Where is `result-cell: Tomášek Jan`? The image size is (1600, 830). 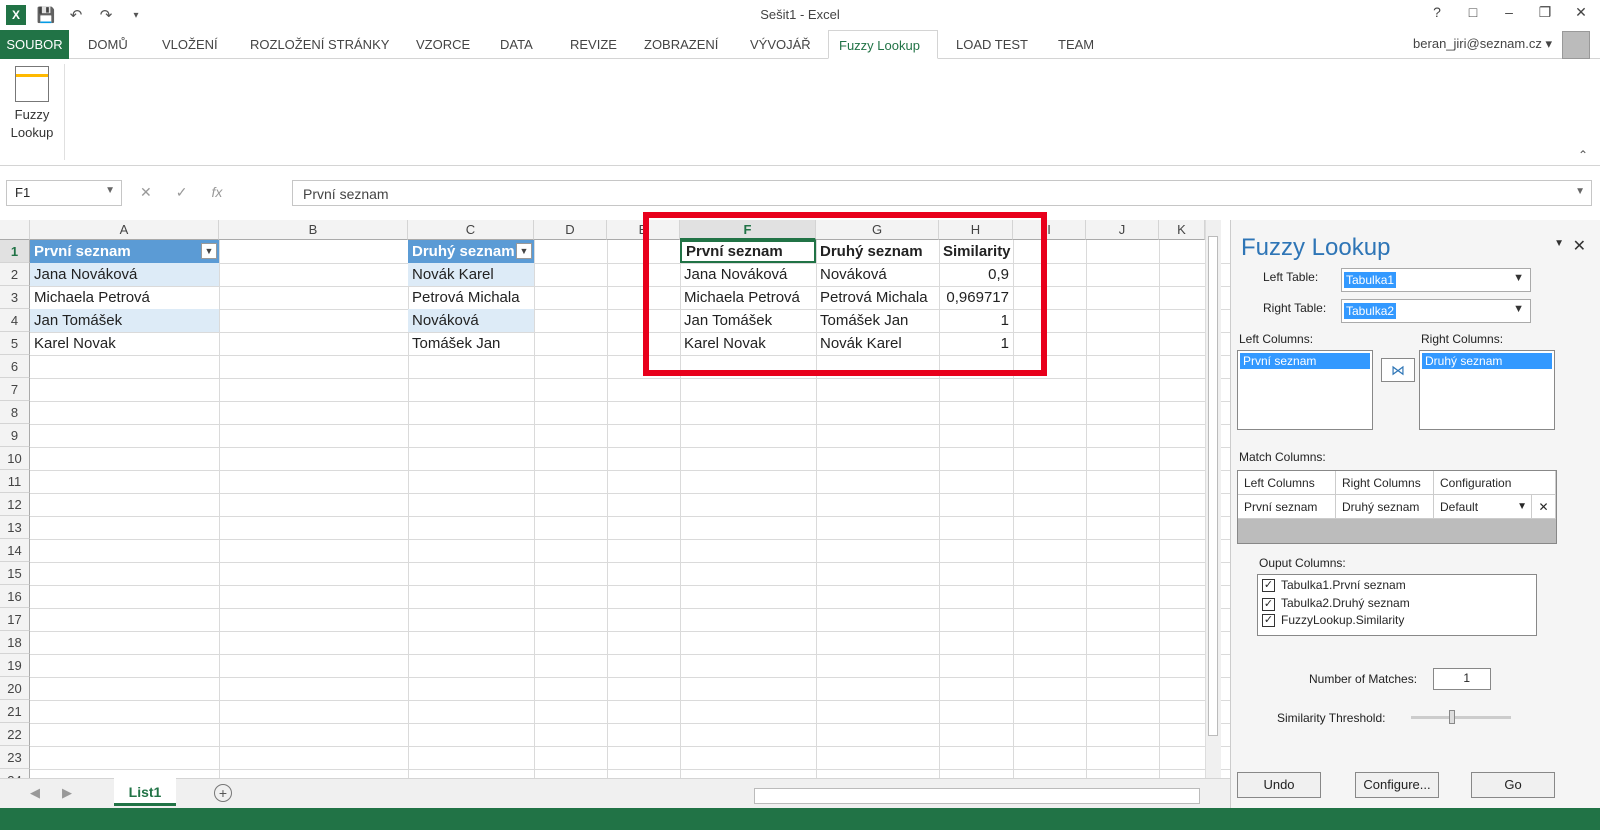
result-cell: Tomášek Jan is located at coordinates (877, 320).